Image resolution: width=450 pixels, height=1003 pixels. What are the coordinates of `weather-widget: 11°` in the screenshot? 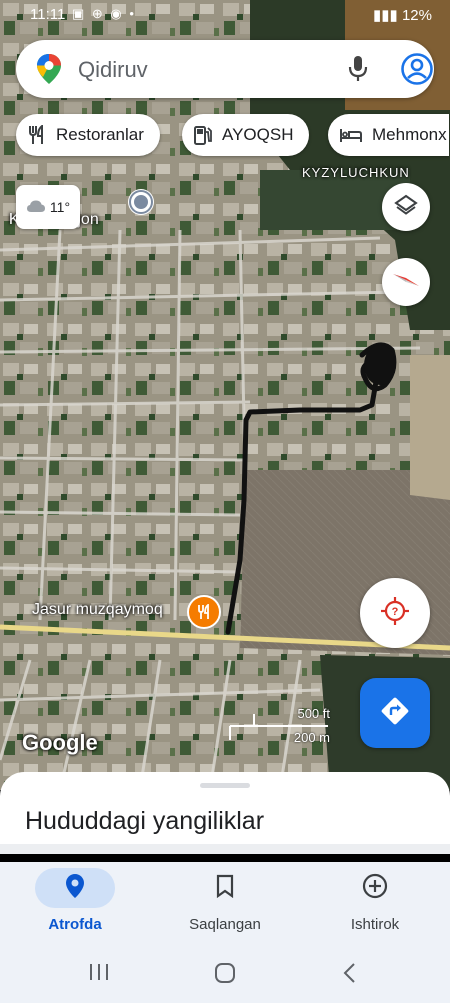 It's located at (48, 207).